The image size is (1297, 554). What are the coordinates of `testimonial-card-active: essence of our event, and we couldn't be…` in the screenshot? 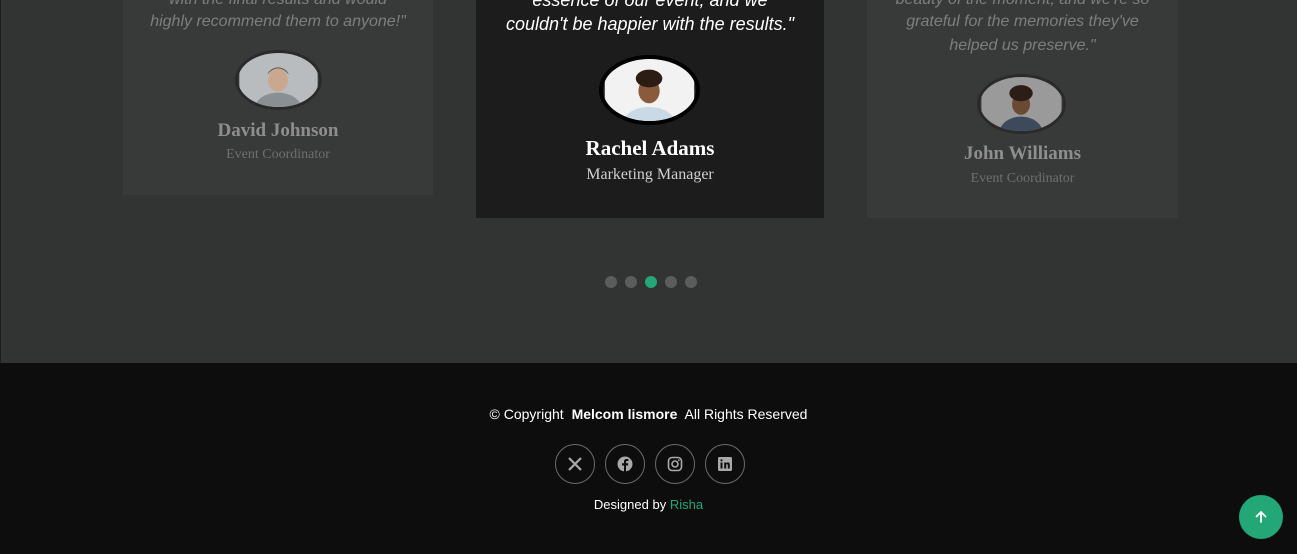 It's located at (650, 109).